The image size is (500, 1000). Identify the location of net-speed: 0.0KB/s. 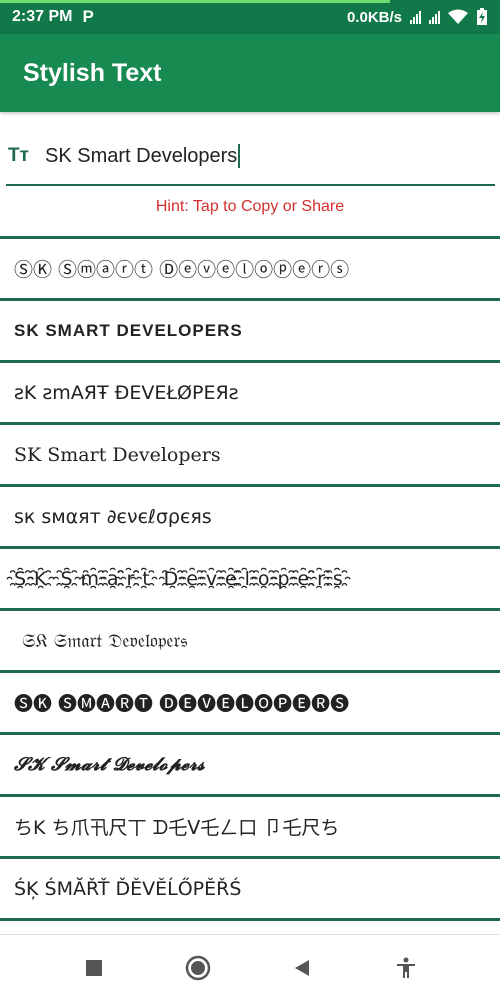
(374, 17).